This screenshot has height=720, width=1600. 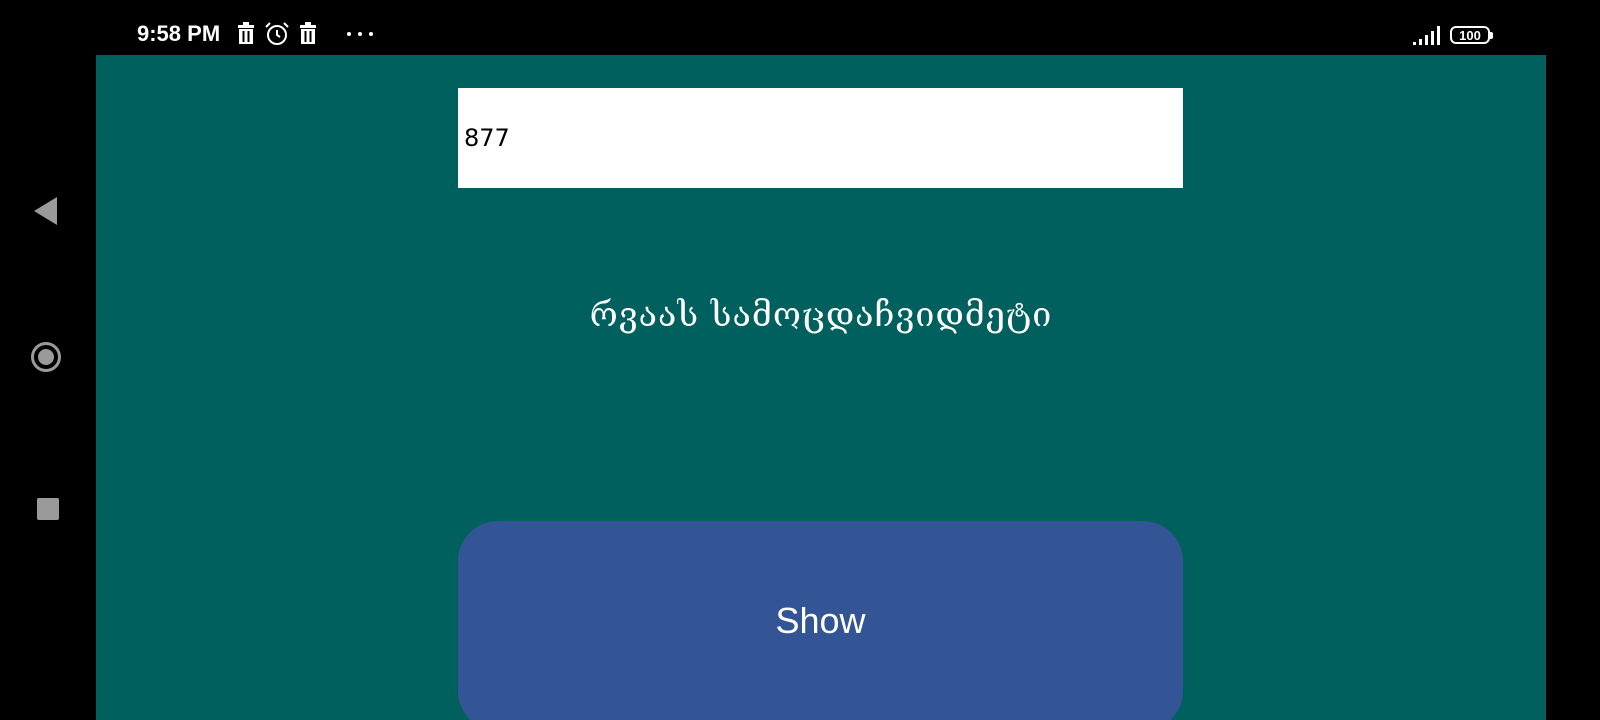 What do you see at coordinates (821, 315) in the screenshot?
I see `result-text: რვაას სამოცდაჩვიდმეტი` at bounding box center [821, 315].